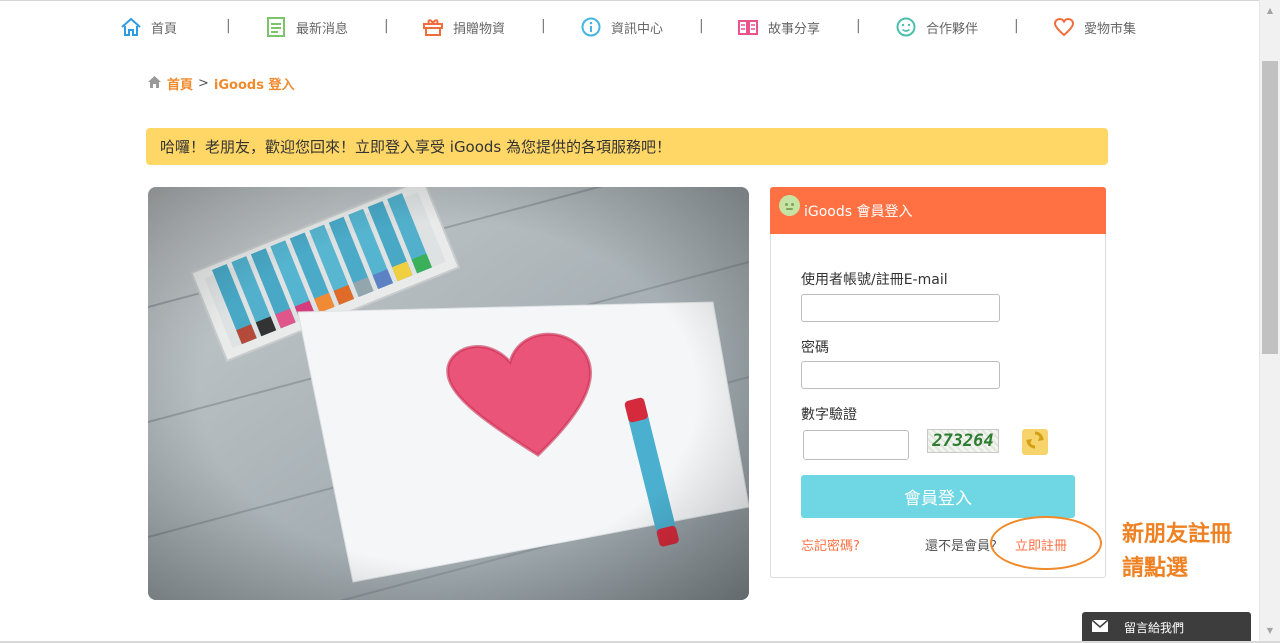 The width and height of the screenshot is (1280, 643). I want to click on refresh-icon, so click(1035, 442).